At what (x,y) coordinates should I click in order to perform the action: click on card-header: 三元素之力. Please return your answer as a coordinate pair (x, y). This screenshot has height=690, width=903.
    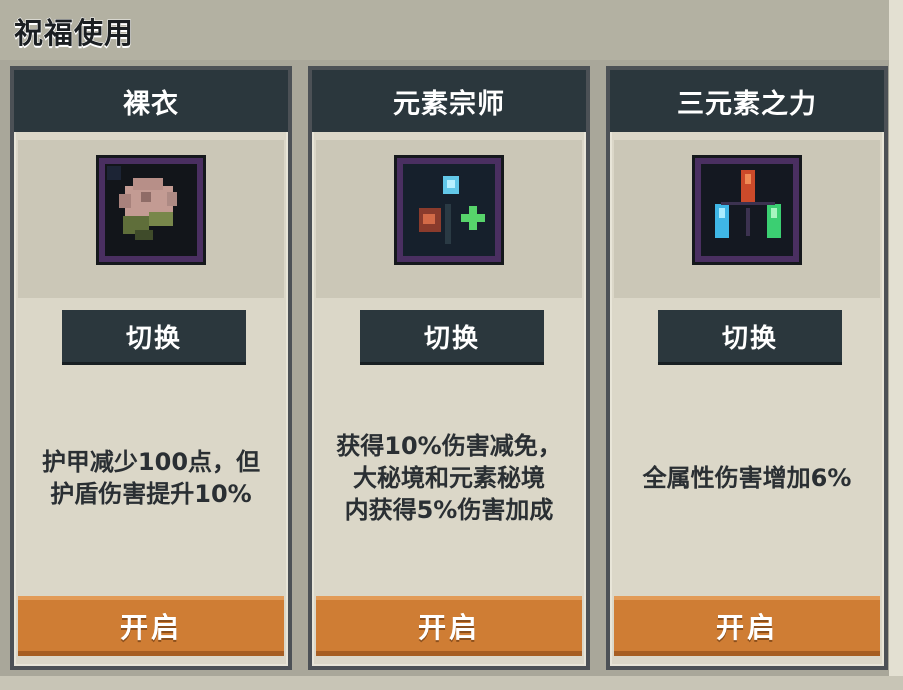
    Looking at the image, I should click on (747, 101).